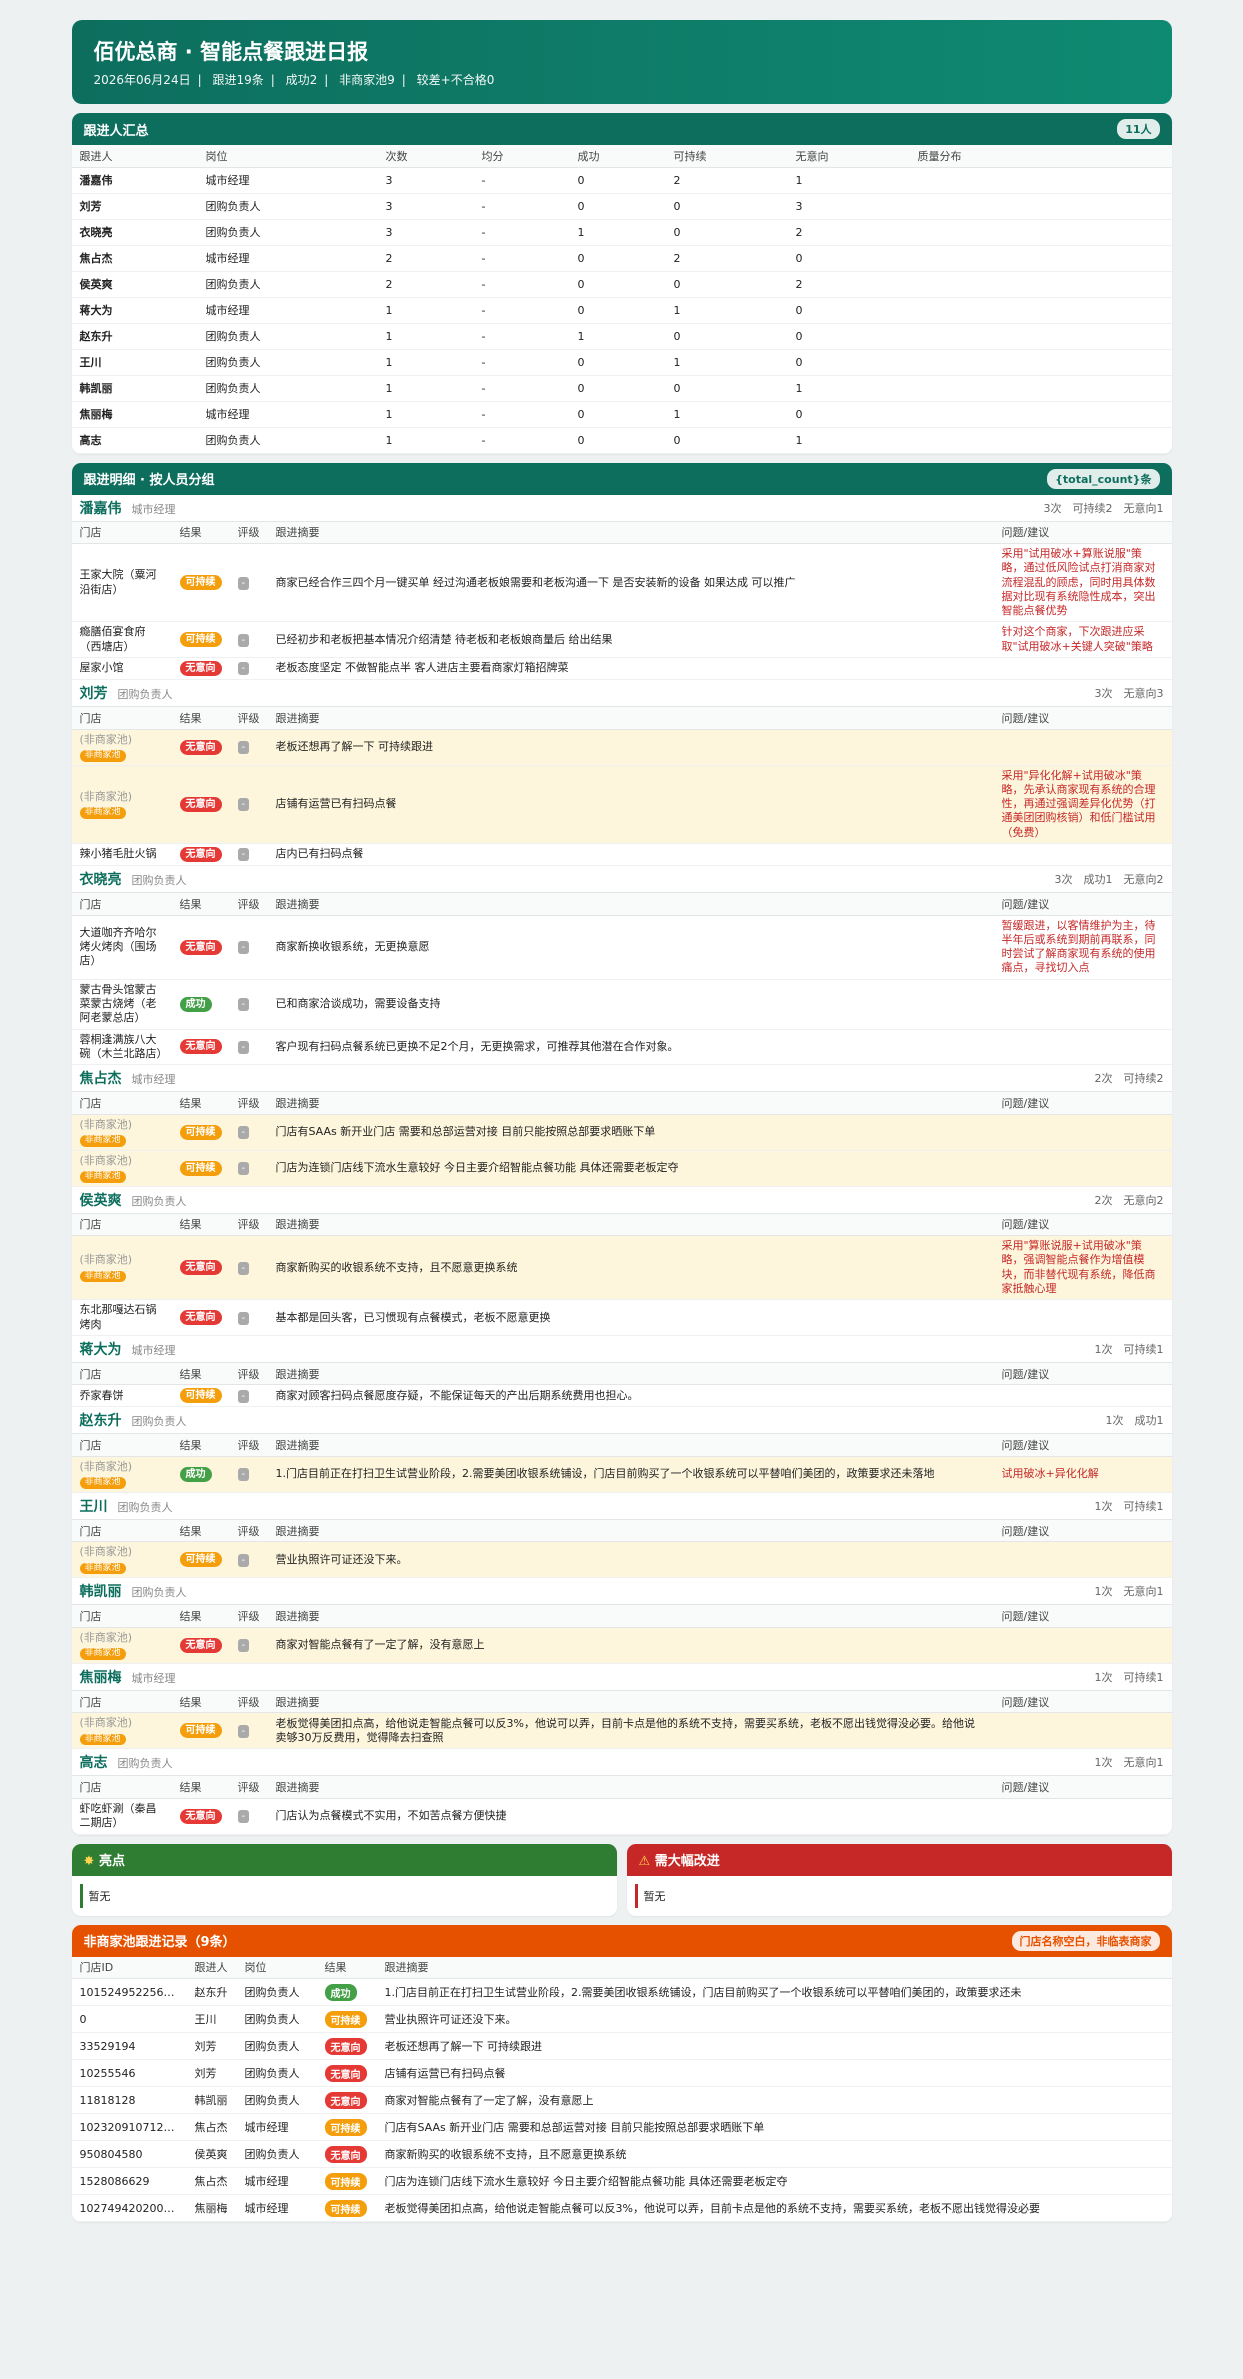 This screenshot has width=1243, height=2379. I want to click on table-row: 赵东升 团购负责人 1-1 0 0, so click(621, 336).